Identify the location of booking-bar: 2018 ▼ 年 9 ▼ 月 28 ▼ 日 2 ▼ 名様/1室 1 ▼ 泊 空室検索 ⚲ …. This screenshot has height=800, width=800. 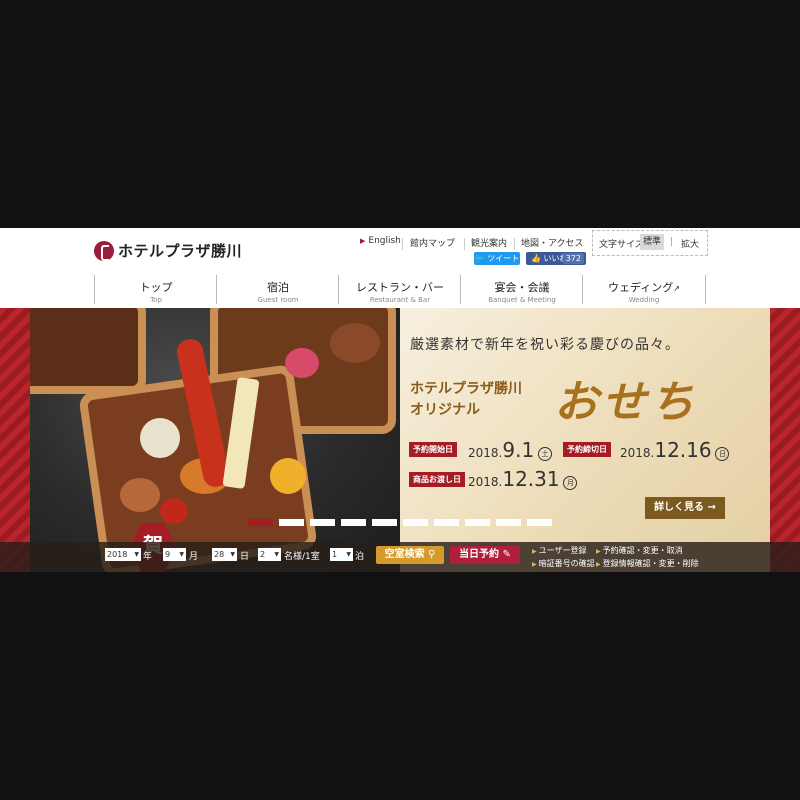
(400, 557).